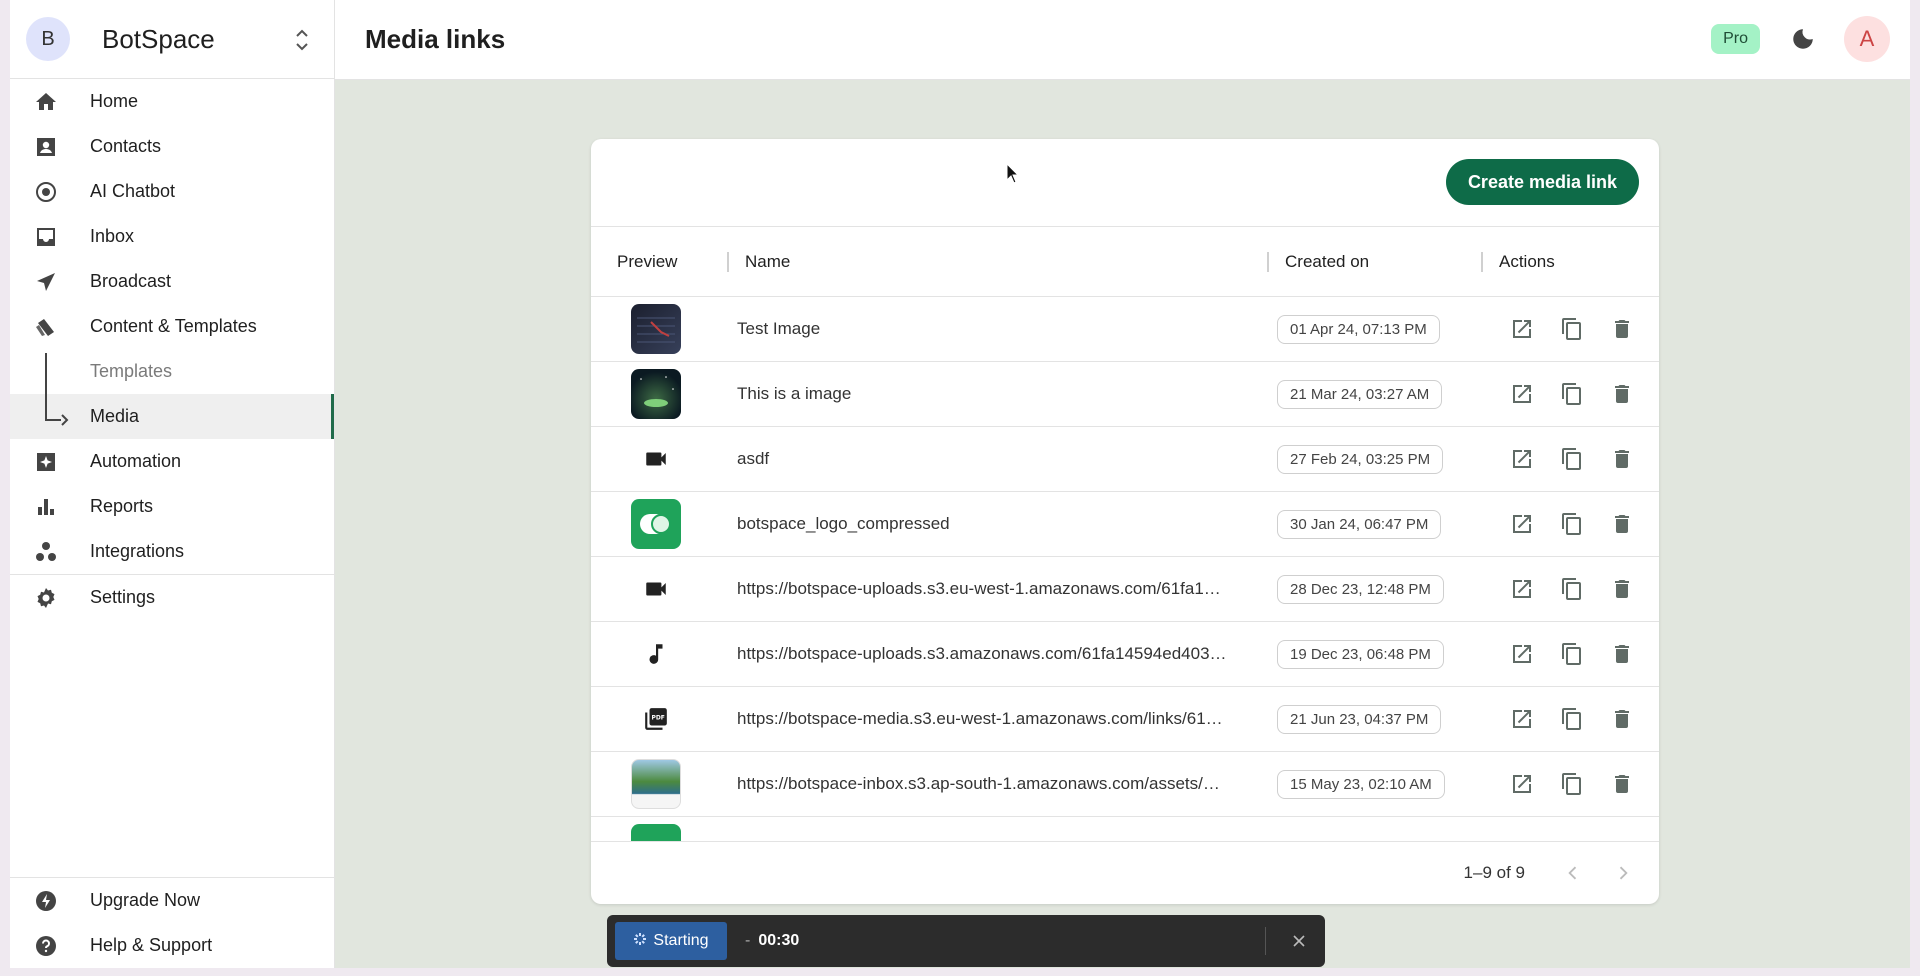 This screenshot has width=1920, height=976. I want to click on table-row, so click(1125, 829).